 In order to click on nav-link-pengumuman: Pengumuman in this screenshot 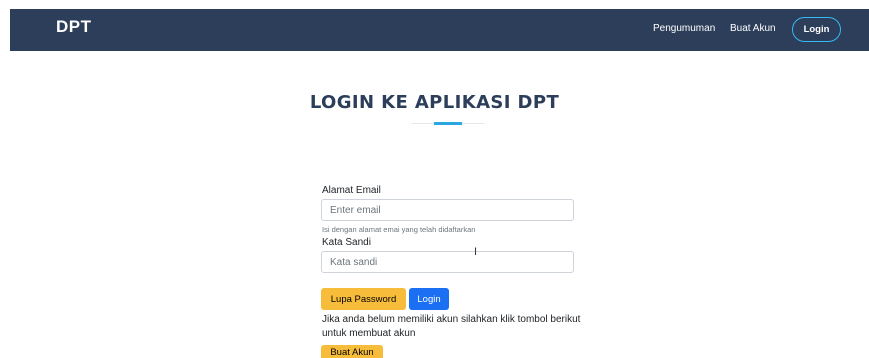, I will do `click(684, 28)`.